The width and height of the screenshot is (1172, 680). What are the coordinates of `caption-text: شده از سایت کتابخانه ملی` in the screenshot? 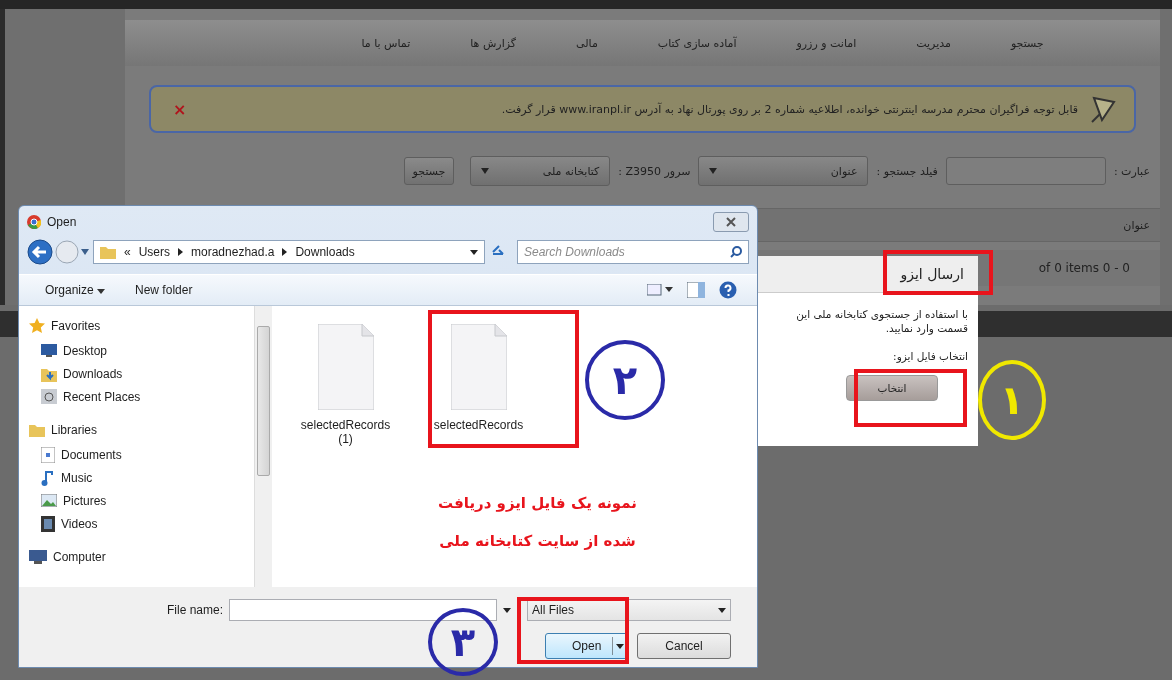 It's located at (537, 541).